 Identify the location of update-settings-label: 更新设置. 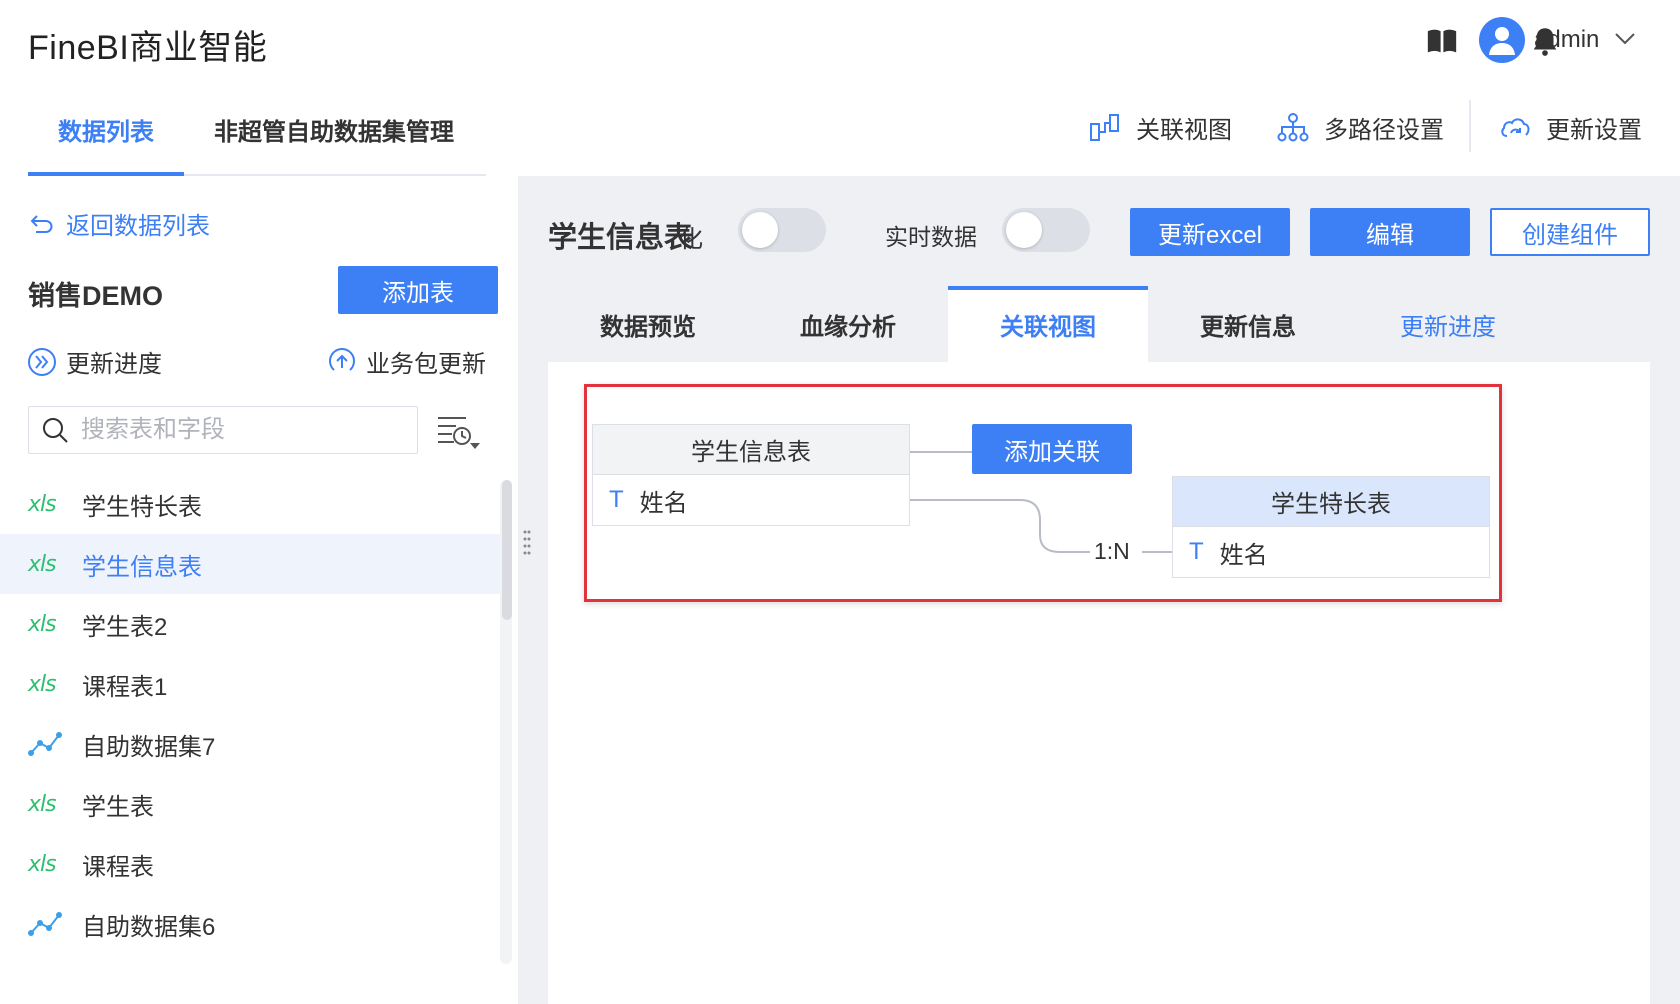
(1594, 130).